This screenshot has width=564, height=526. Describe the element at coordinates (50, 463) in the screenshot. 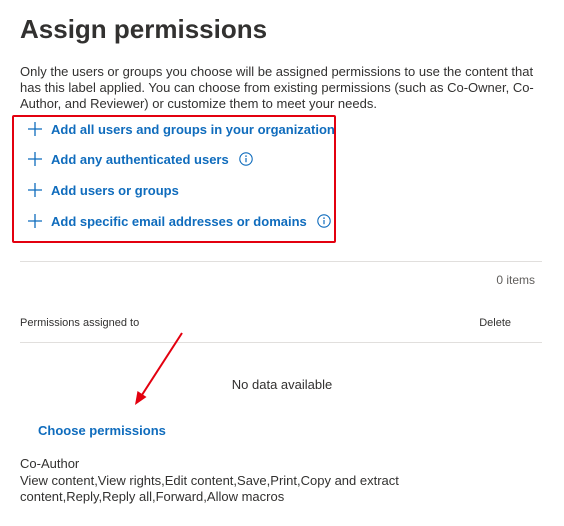

I see `permission-level-name: Co-Author` at that location.